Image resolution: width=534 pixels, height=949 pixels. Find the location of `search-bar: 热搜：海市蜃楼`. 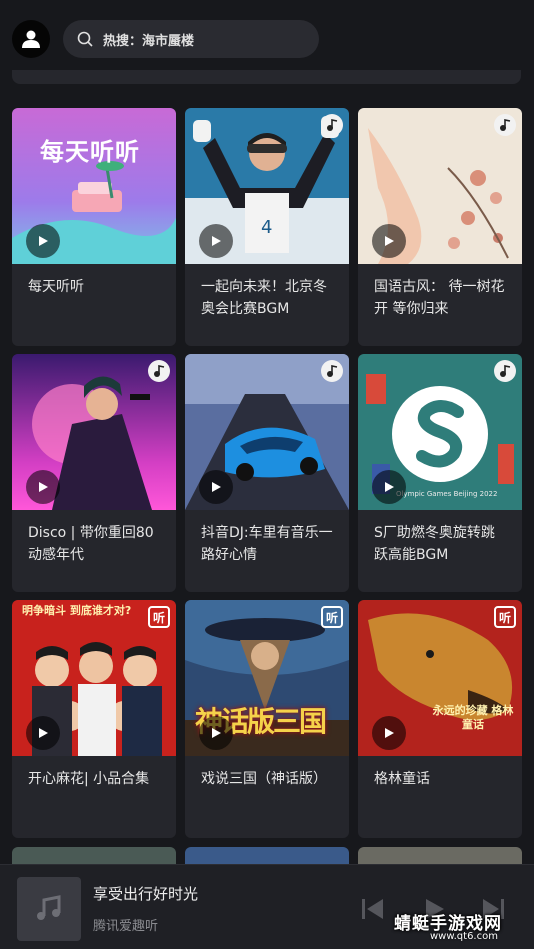

search-bar: 热搜：海市蜃楼 is located at coordinates (191, 39).